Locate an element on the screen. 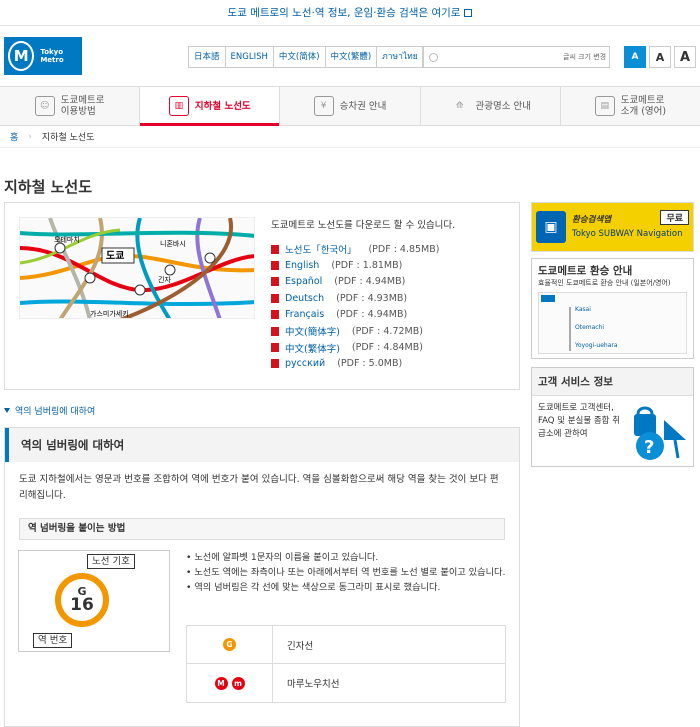 Image resolution: width=700 pixels, height=727 pixels. table-row: G 긴자선 is located at coordinates (346, 645).